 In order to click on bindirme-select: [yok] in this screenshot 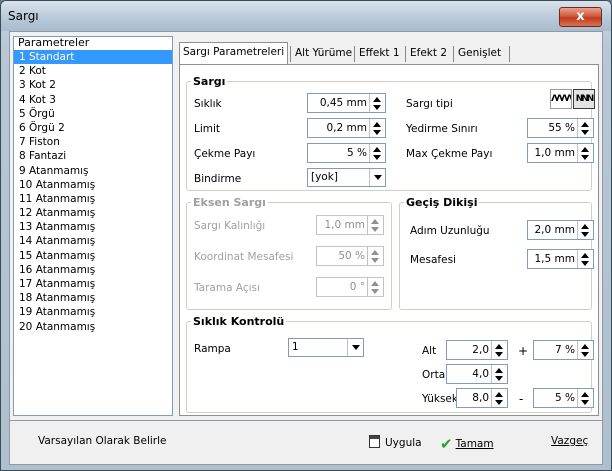, I will do `click(346, 177)`.